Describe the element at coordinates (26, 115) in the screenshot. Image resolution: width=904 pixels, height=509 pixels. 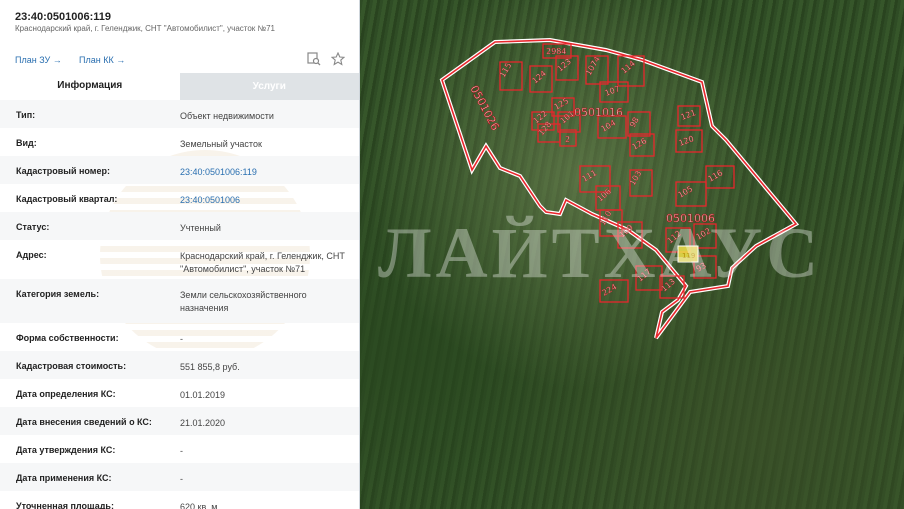
I see `row-label: Тип:` at that location.